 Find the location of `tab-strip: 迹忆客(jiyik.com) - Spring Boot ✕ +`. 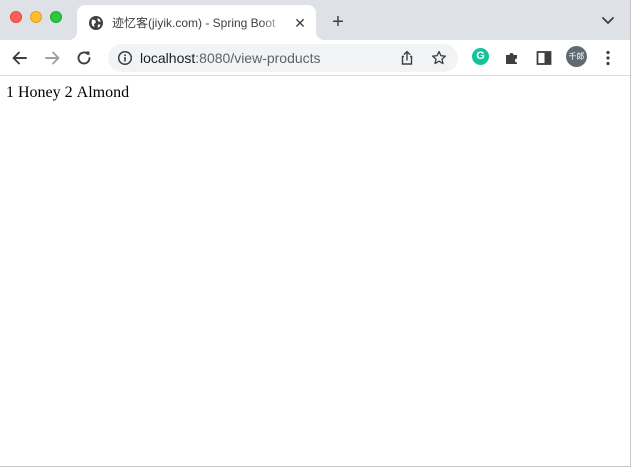

tab-strip: 迹忆客(jiyik.com) - Spring Boot ✕ + is located at coordinates (315, 20).